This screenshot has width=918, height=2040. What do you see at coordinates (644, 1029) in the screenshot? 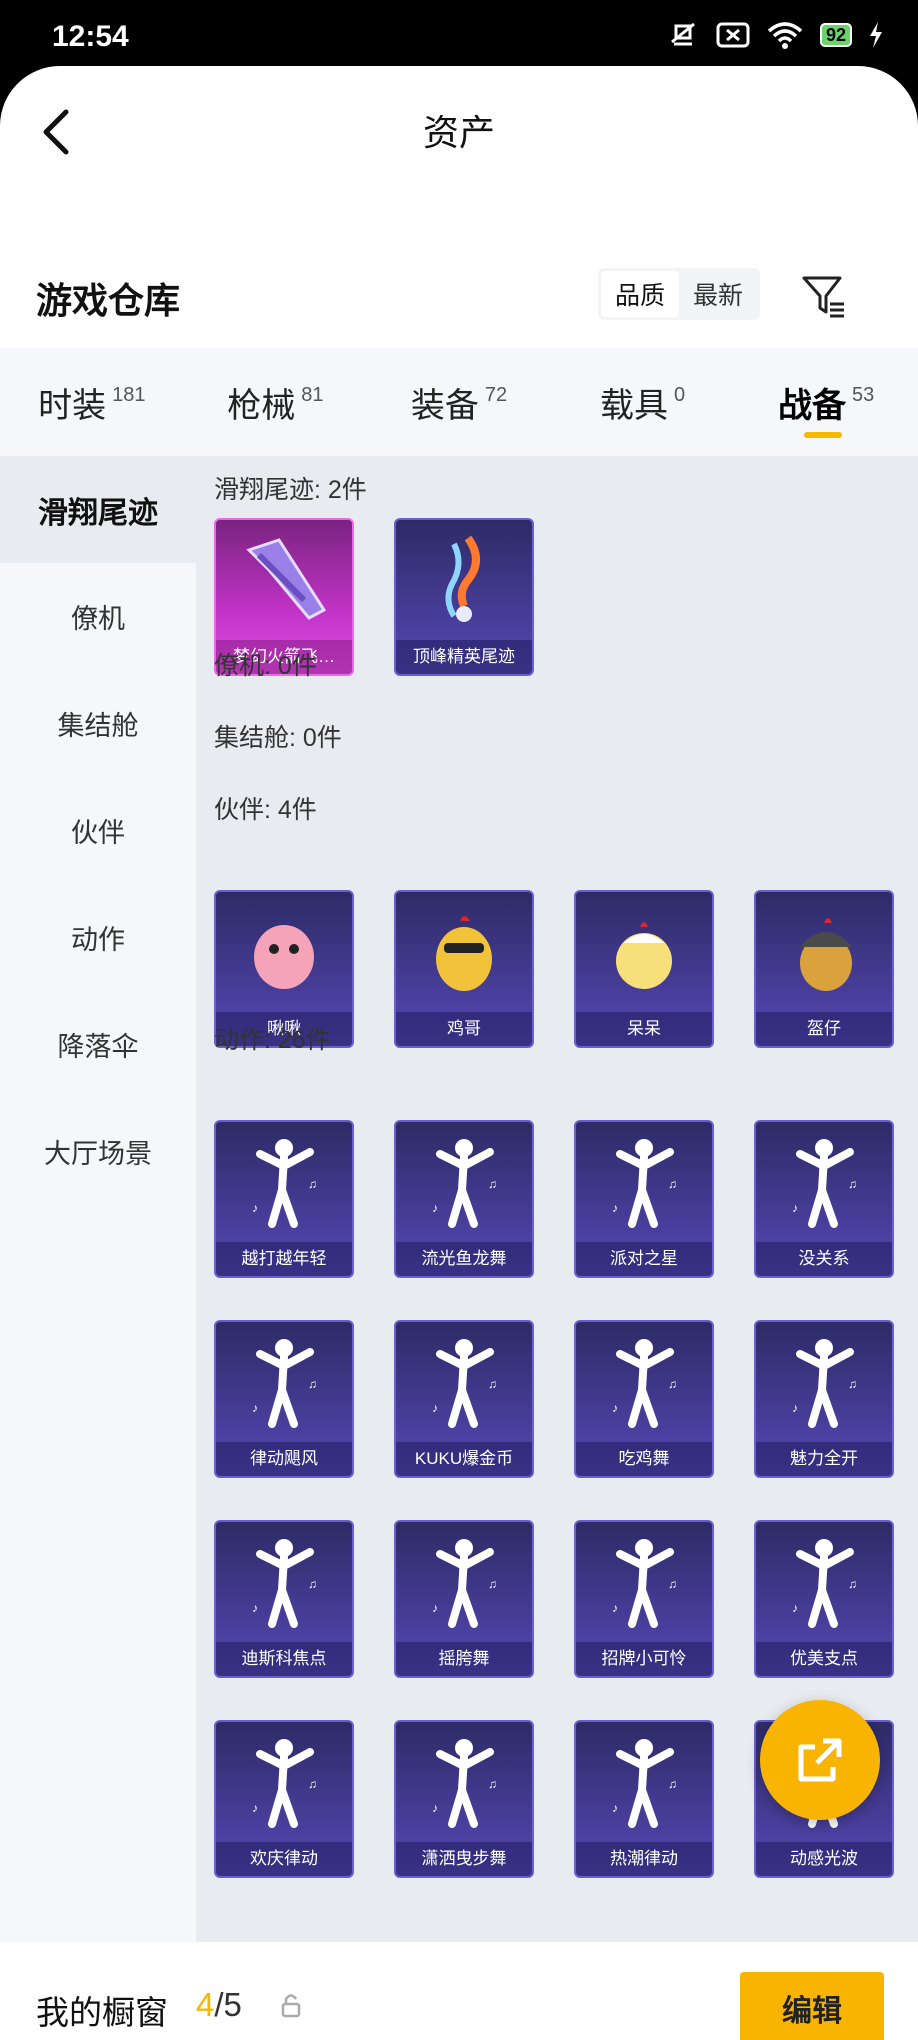
I see `item-name: 呆呆` at bounding box center [644, 1029].